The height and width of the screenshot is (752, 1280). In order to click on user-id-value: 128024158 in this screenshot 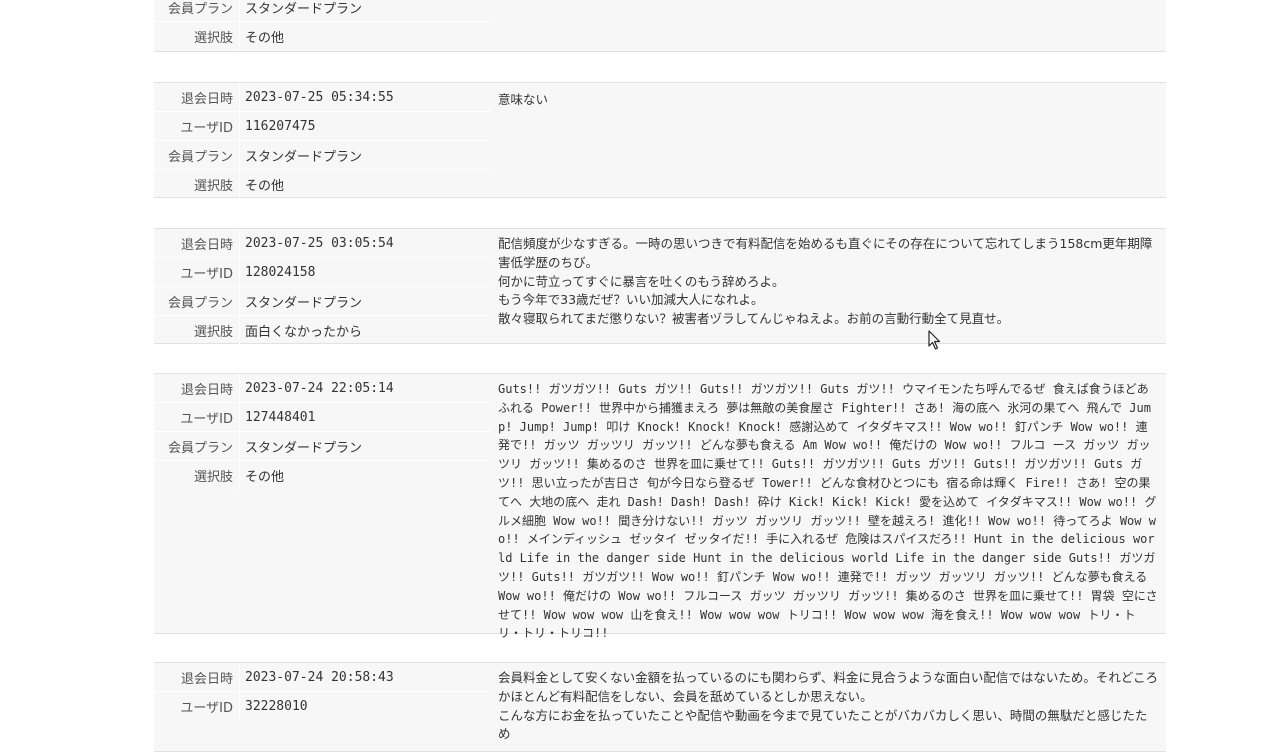, I will do `click(365, 272)`.